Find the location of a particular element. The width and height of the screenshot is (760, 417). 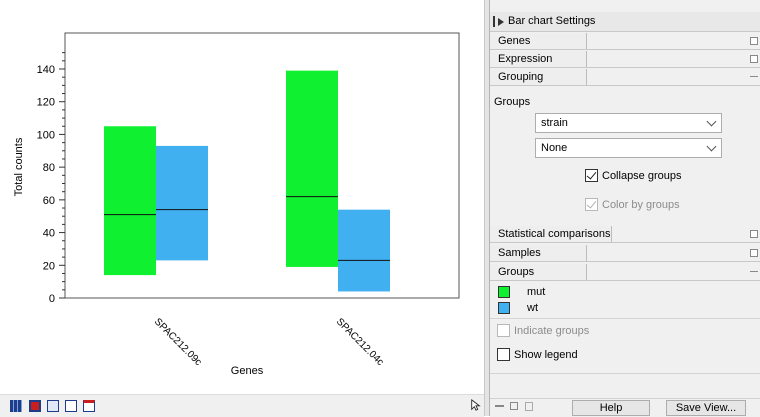

collapse-groups-label: Collapse groups is located at coordinates (642, 176).